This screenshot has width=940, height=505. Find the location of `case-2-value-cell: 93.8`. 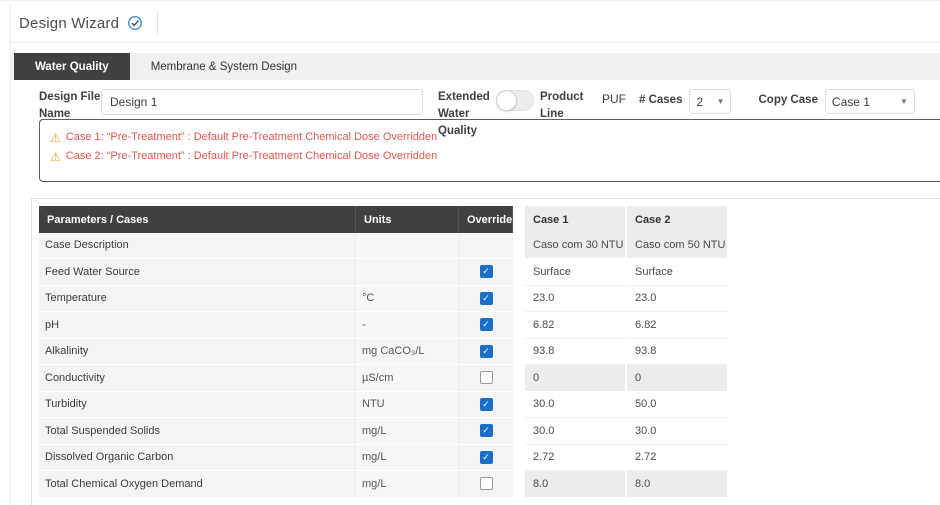

case-2-value-cell: 93.8 is located at coordinates (678, 351).